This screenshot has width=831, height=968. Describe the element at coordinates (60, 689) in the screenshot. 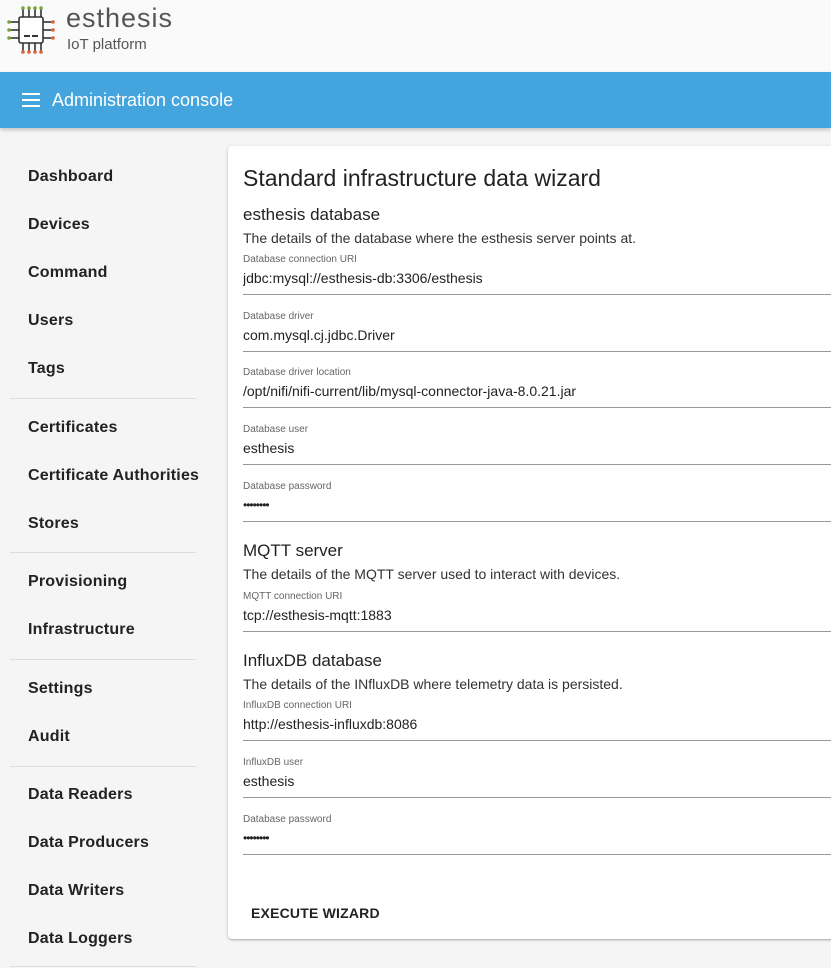

I see `sidebar-item-settings: Settings` at that location.